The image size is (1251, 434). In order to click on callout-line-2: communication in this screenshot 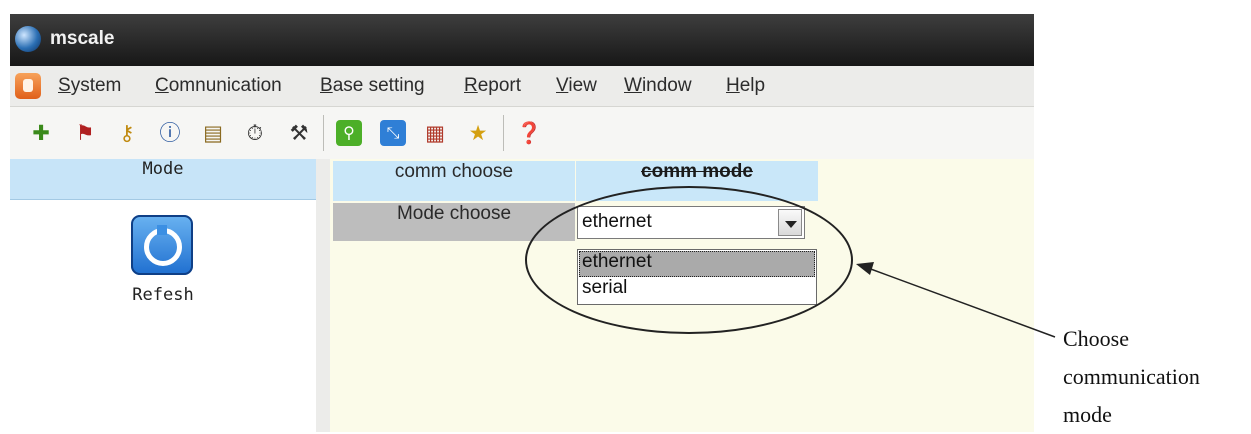, I will do `click(1131, 376)`.